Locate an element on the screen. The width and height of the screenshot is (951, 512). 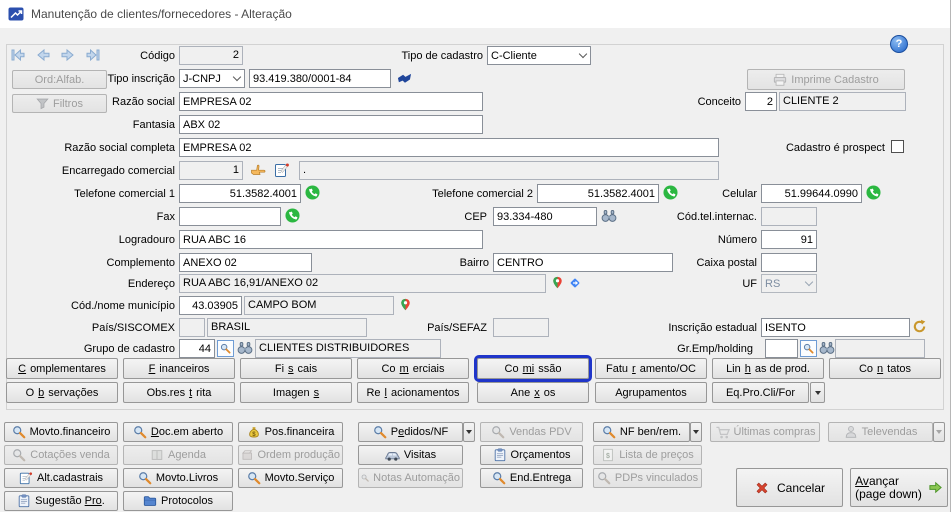
tab-financeiros: Financeiros is located at coordinates (179, 368).